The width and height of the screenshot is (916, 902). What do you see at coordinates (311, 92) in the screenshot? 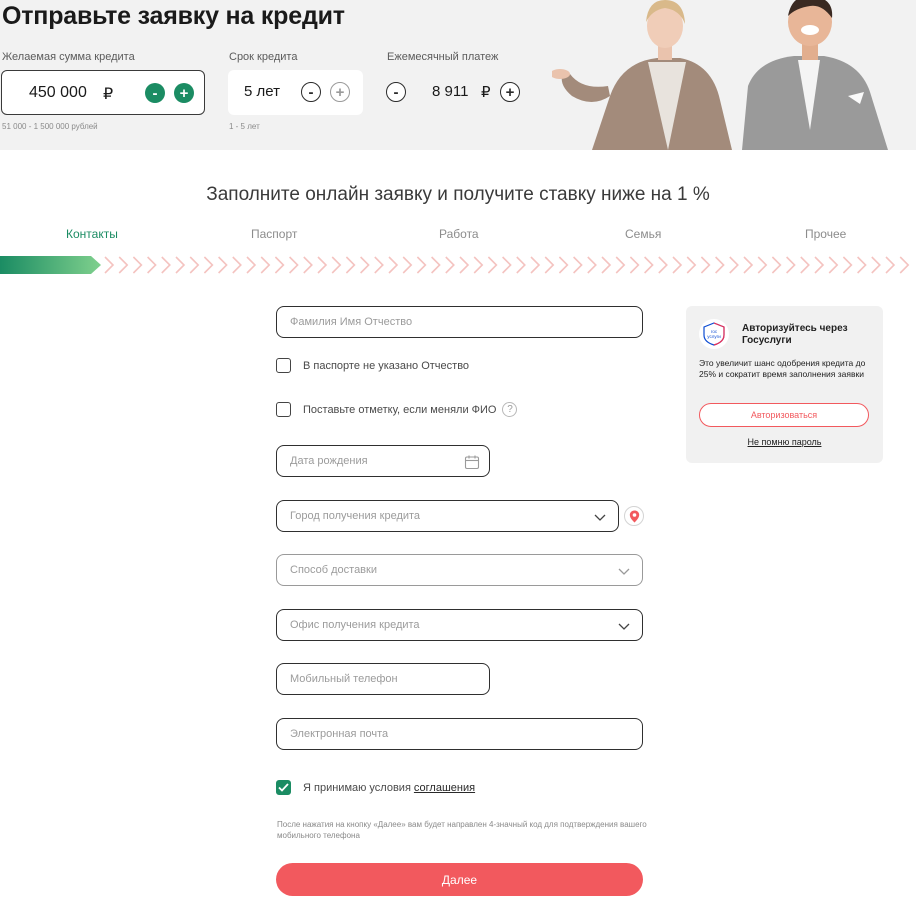
I see `term-decrease-button: -` at bounding box center [311, 92].